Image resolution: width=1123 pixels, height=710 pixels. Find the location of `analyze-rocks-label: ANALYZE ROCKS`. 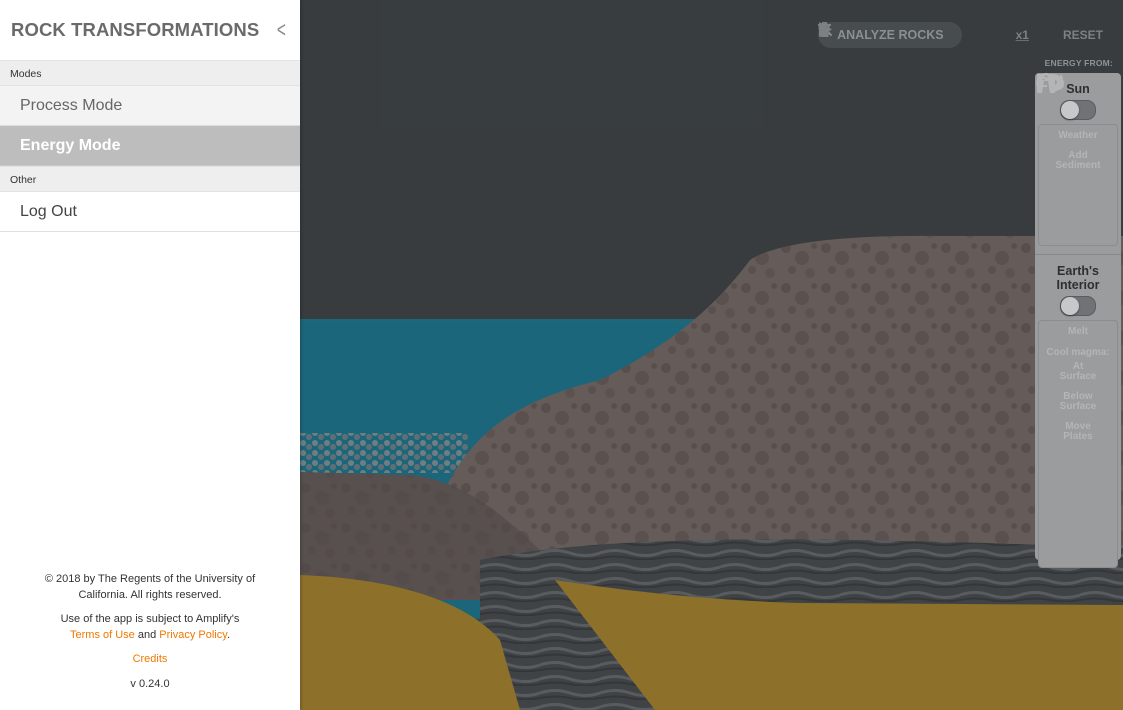

analyze-rocks-label: ANALYZE ROCKS is located at coordinates (890, 35).